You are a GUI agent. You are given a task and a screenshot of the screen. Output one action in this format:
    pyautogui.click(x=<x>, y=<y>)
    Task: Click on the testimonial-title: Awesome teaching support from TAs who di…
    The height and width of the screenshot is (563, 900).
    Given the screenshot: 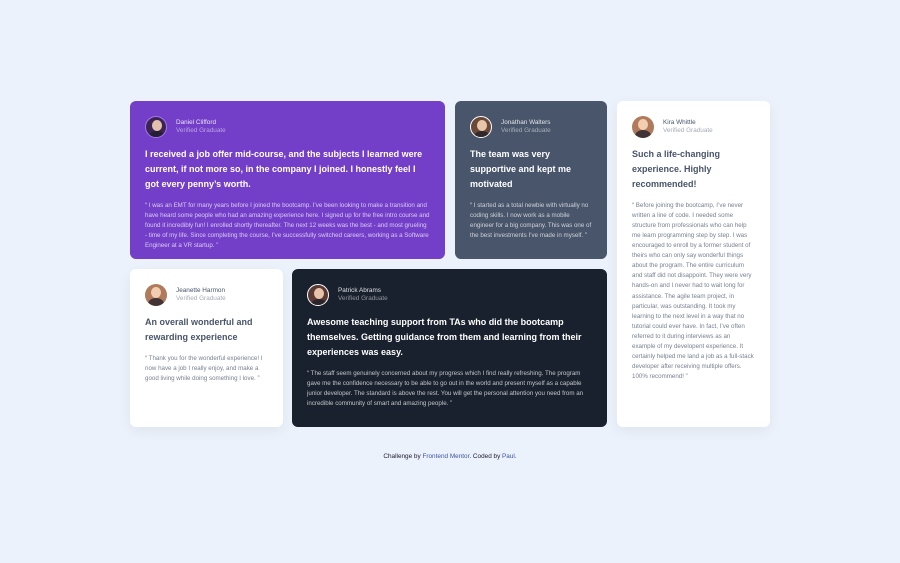 What is the action you would take?
    pyautogui.click(x=444, y=337)
    